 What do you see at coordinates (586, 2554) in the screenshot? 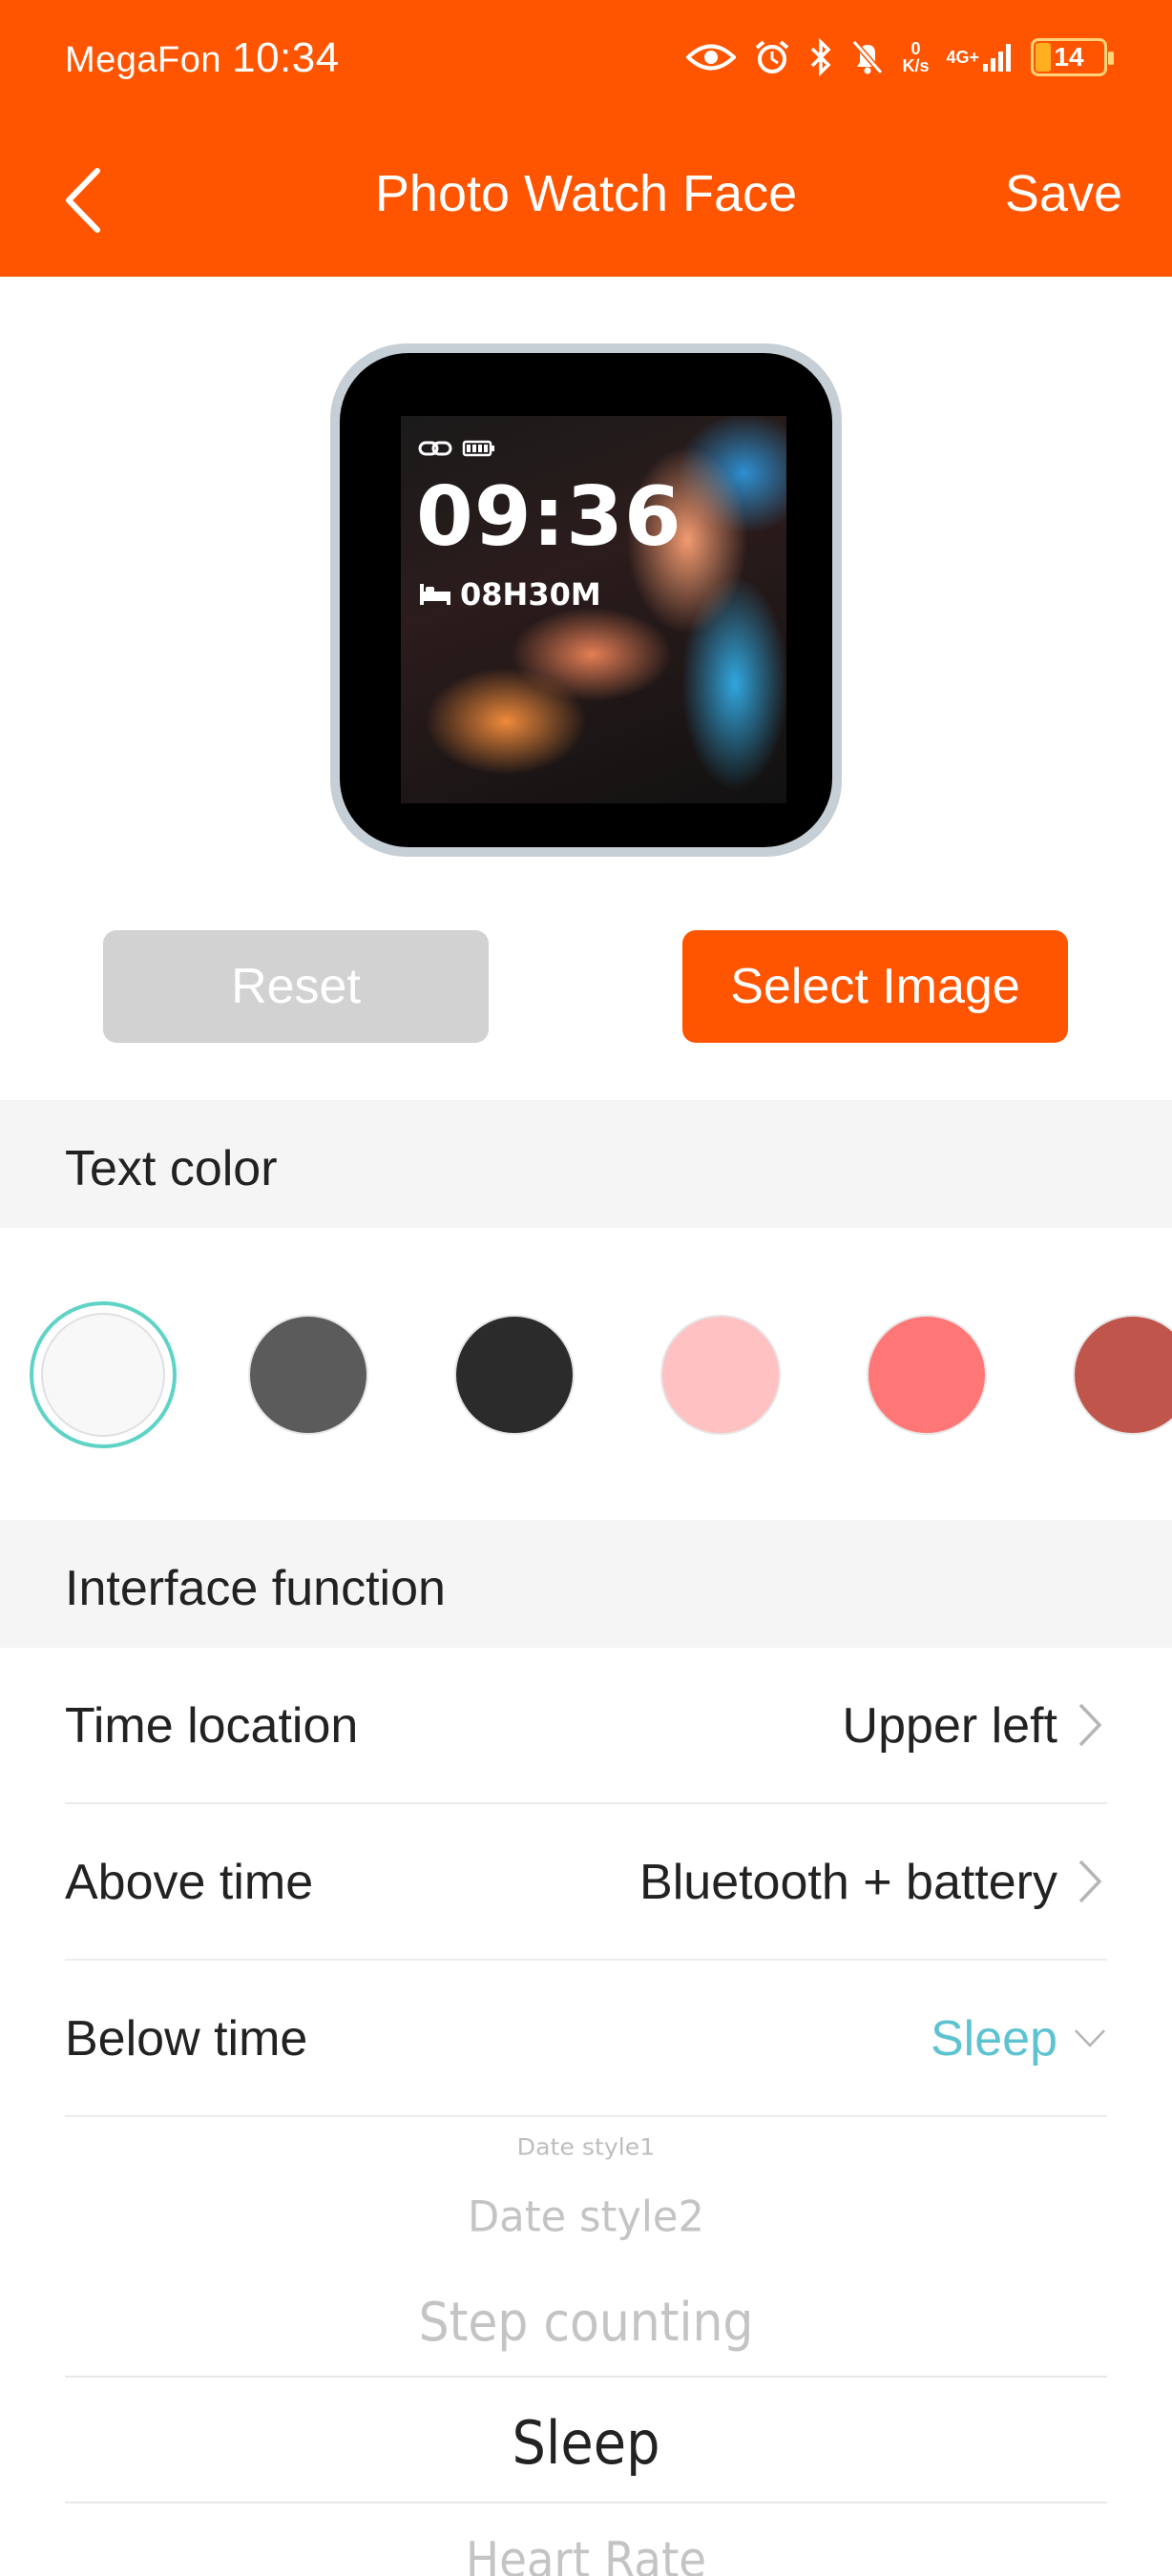
I see `picker-option: Heart Rate` at bounding box center [586, 2554].